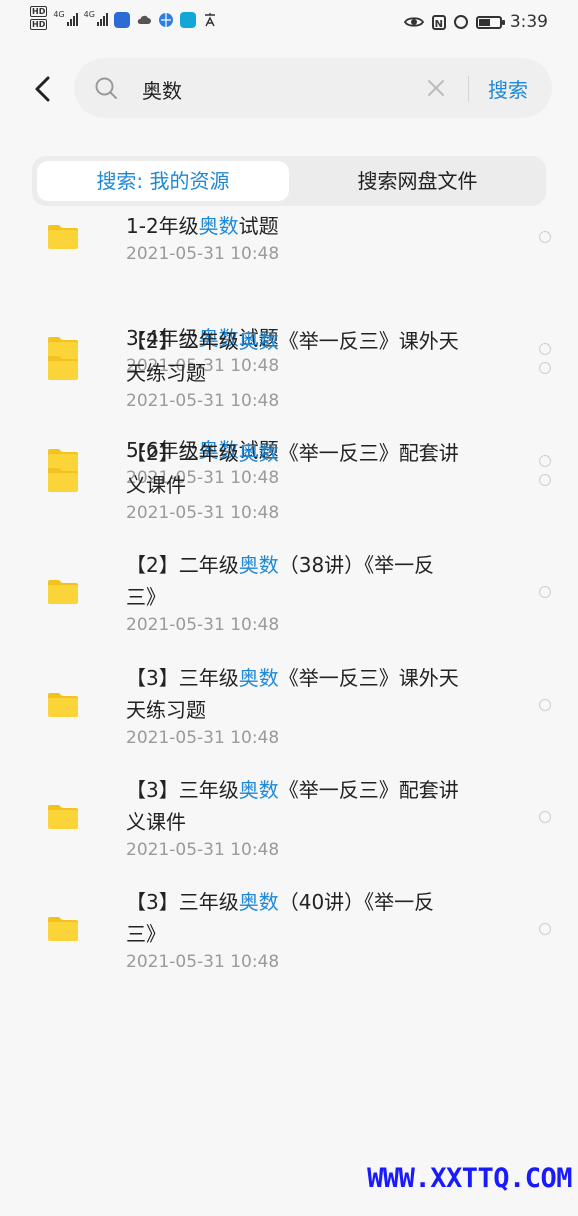 The width and height of the screenshot is (578, 1216). I want to click on back-arrow-icon, so click(44, 89).